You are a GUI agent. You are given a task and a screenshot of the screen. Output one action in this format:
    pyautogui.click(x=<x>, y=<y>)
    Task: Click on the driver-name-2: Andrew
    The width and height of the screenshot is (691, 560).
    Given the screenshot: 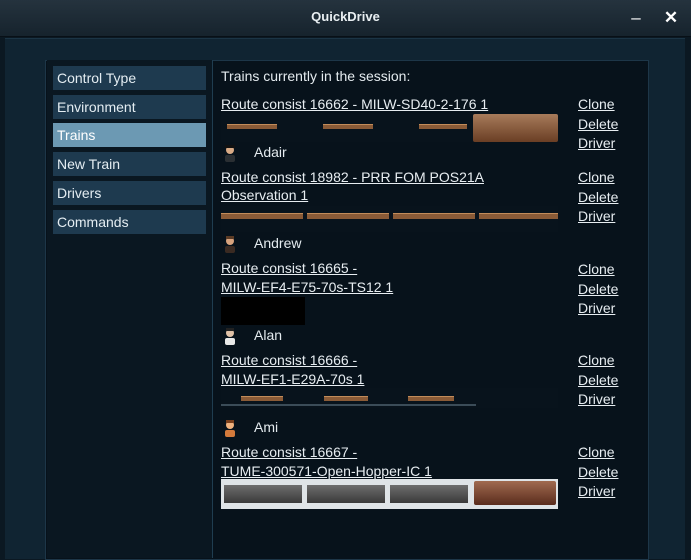 What is the action you would take?
    pyautogui.click(x=278, y=243)
    